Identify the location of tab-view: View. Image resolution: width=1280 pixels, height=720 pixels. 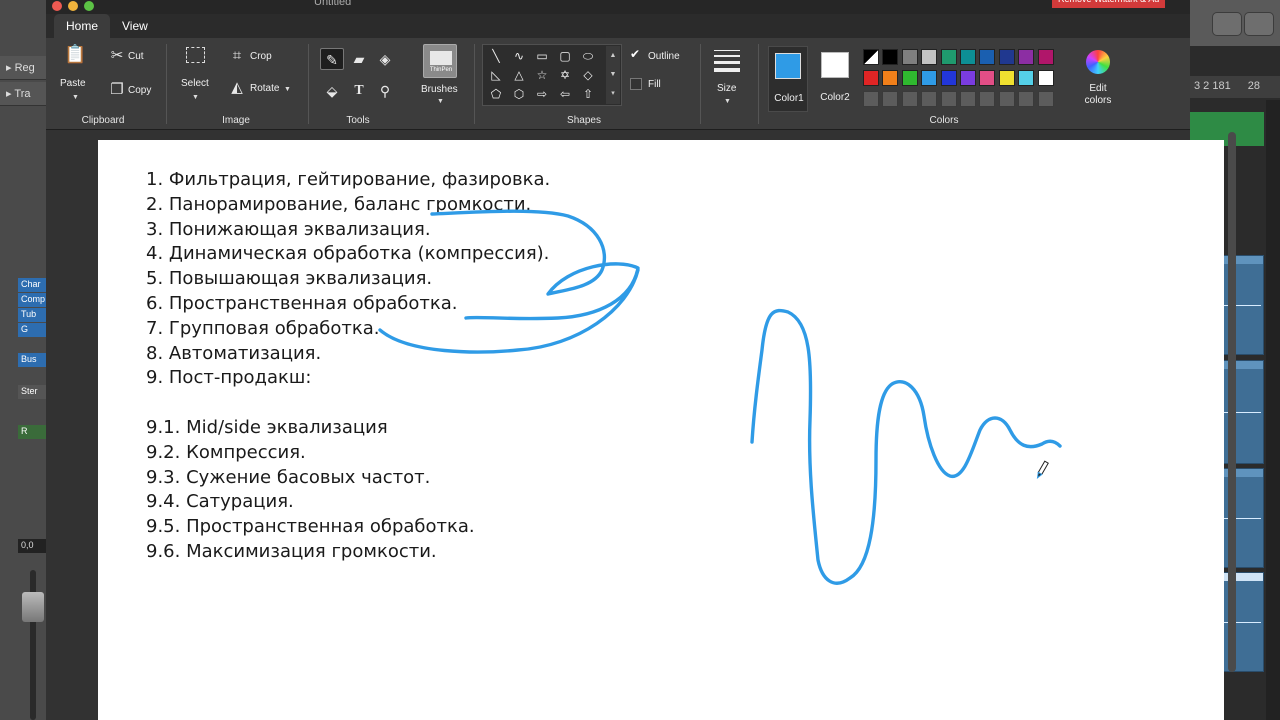
(135, 26).